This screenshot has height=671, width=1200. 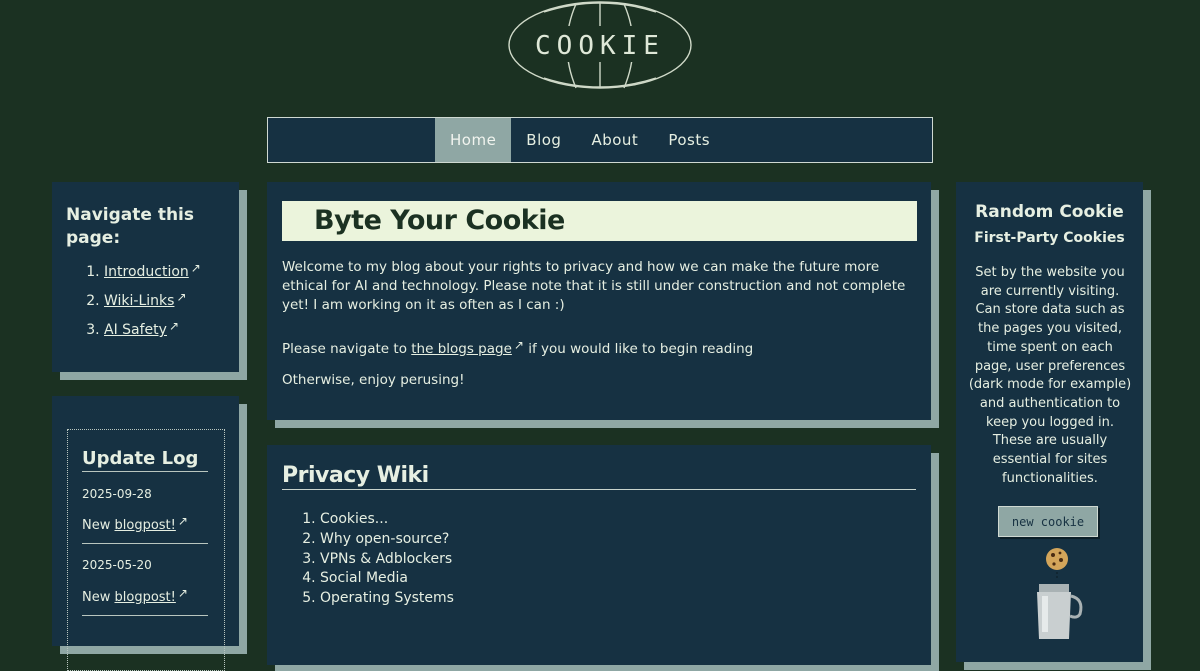 I want to click on logo-text: COOKIE, so click(x=600, y=46).